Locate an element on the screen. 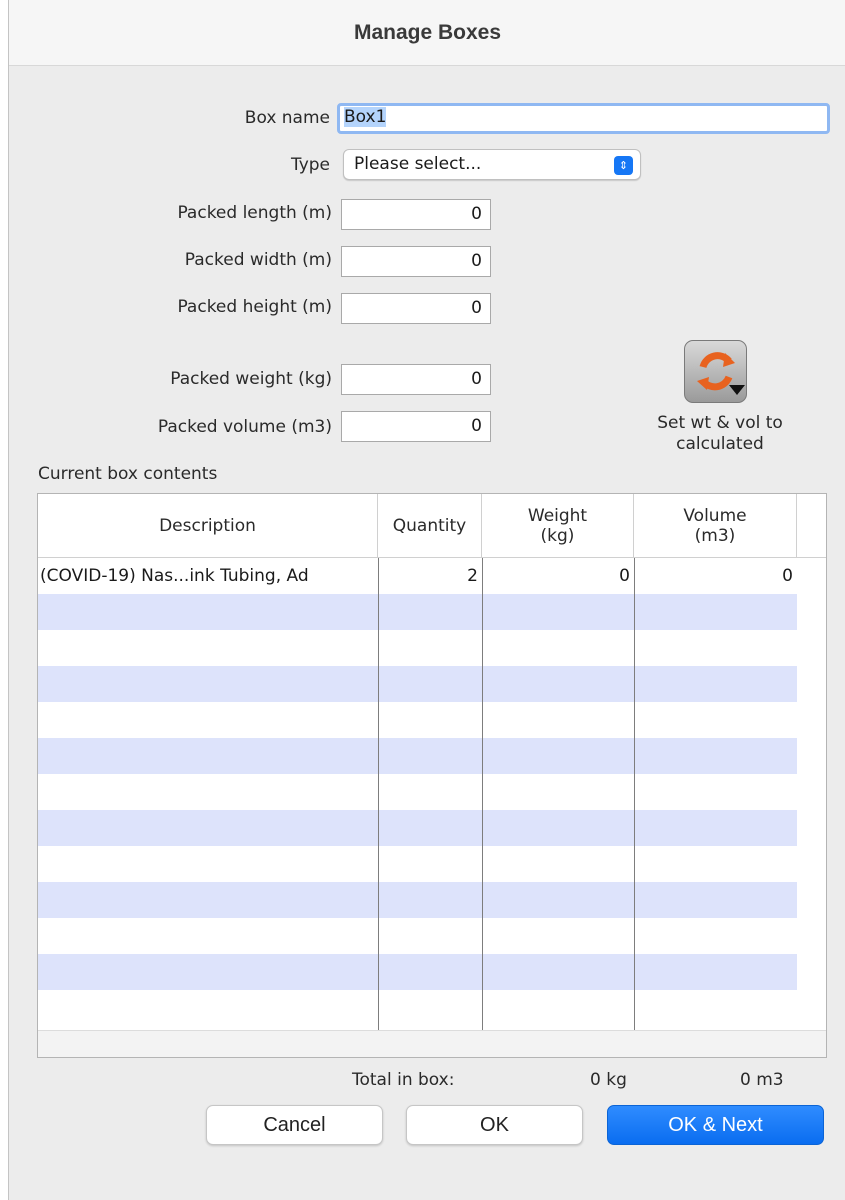 The height and width of the screenshot is (1200, 845). chevron-updown-icon: ⇕ is located at coordinates (623, 165).